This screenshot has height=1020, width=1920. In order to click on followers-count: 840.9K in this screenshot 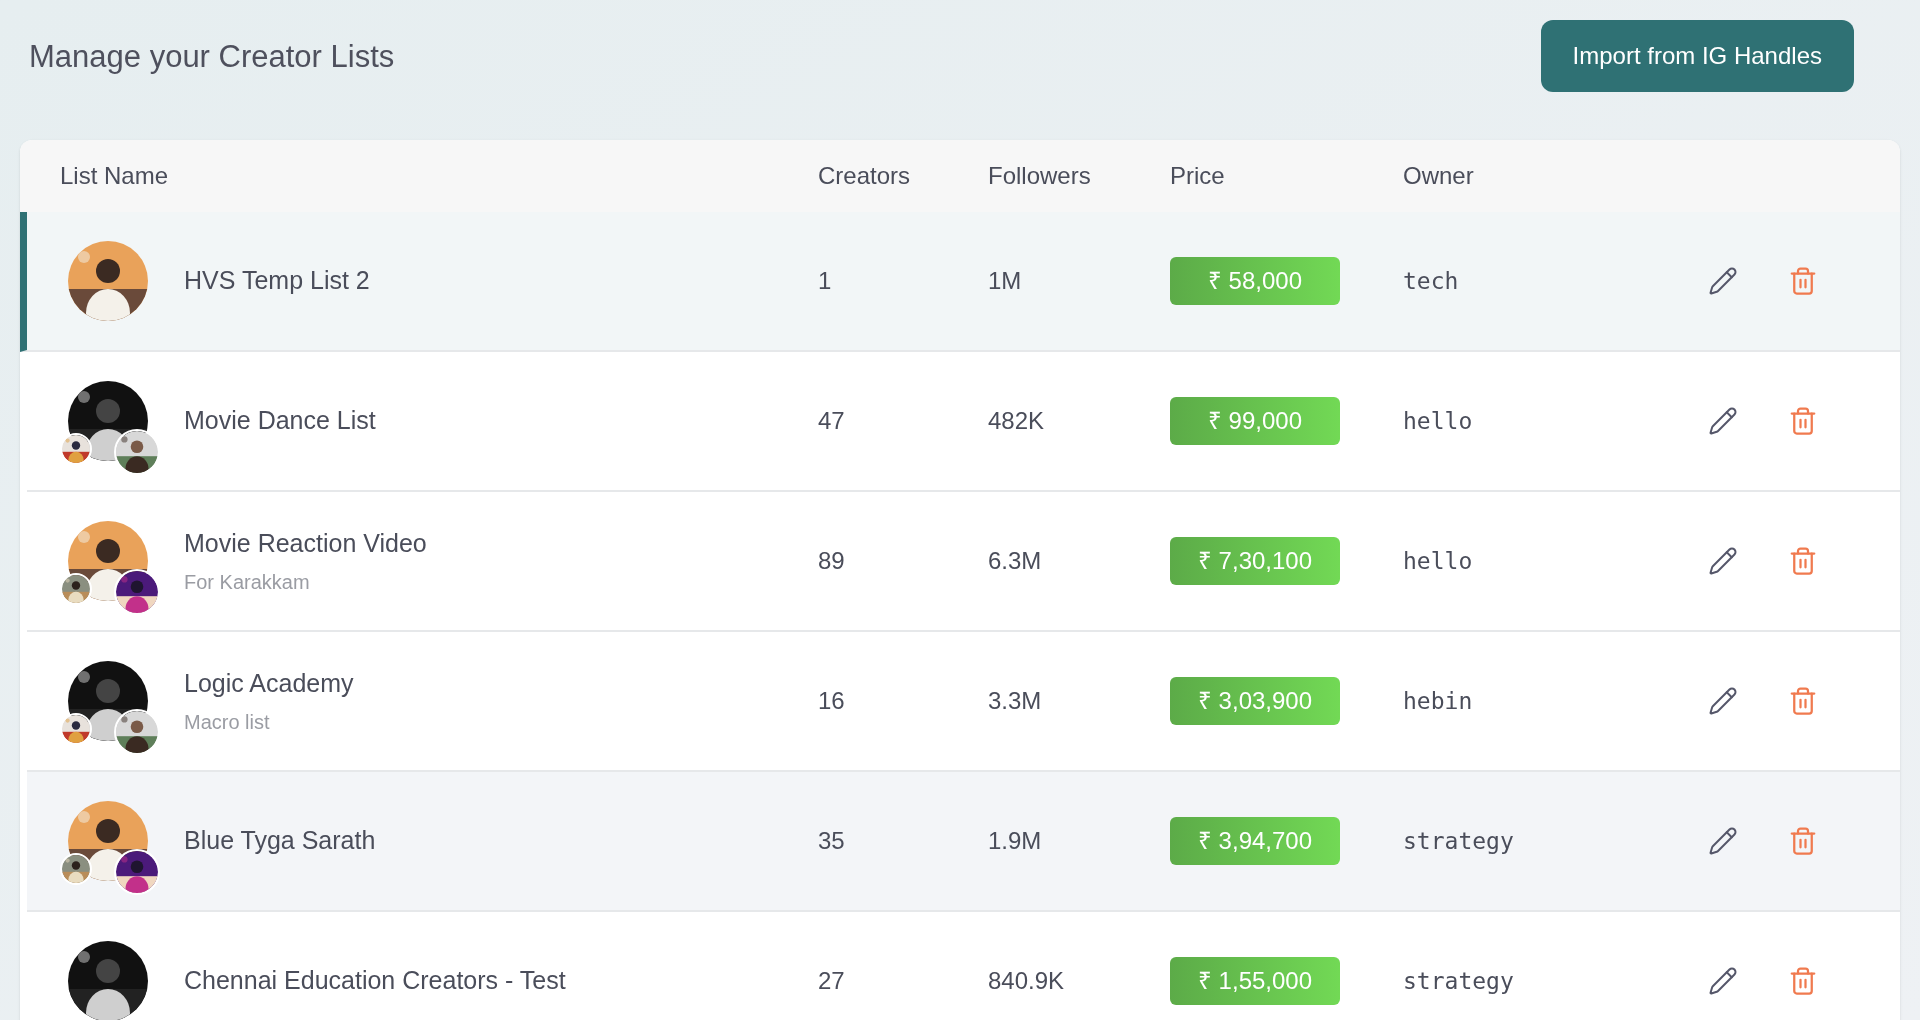, I will do `click(1026, 980)`.